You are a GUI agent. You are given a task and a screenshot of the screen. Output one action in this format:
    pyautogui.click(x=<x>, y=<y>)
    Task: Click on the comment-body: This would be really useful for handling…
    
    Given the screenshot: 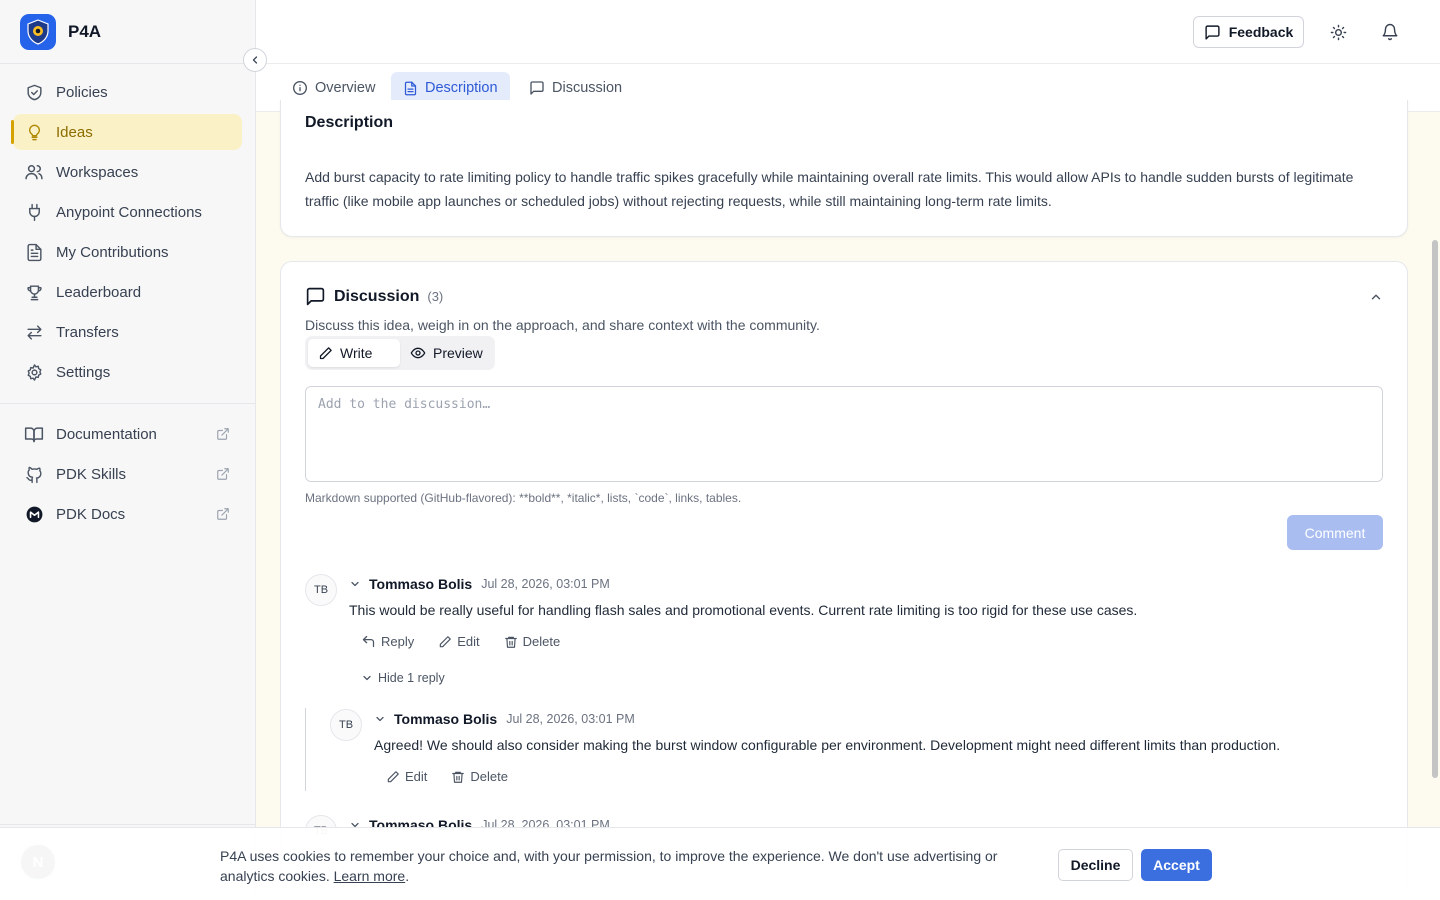 What is the action you would take?
    pyautogui.click(x=743, y=610)
    